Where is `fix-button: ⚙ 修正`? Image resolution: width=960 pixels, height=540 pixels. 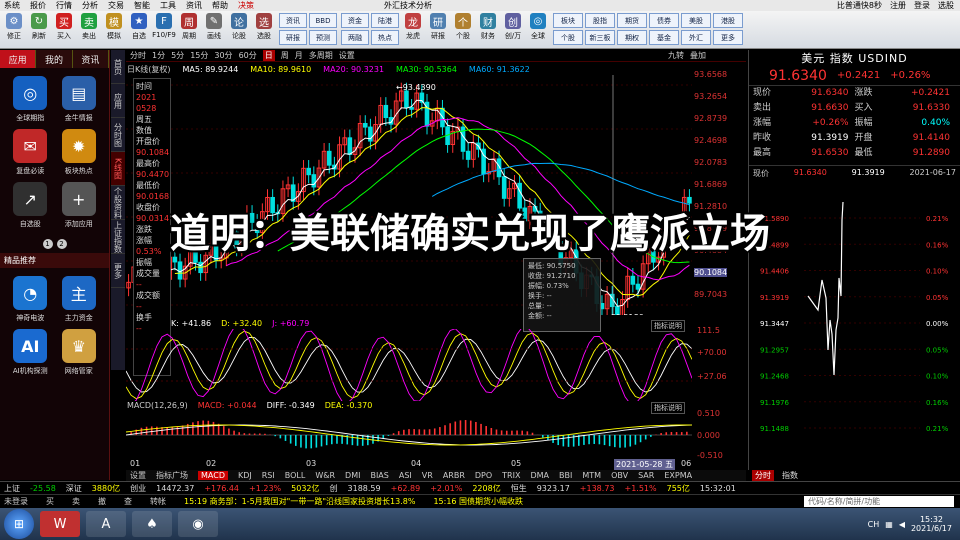
fix-button: ⚙ 修正 is located at coordinates (14, 30).